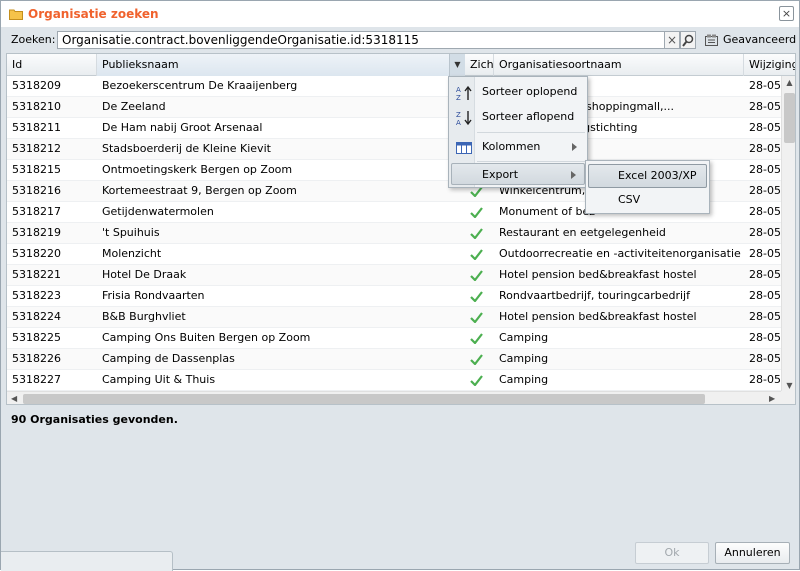  Describe the element at coordinates (132, 253) in the screenshot. I see `cell-publieksnaam: Molenzicht` at that location.